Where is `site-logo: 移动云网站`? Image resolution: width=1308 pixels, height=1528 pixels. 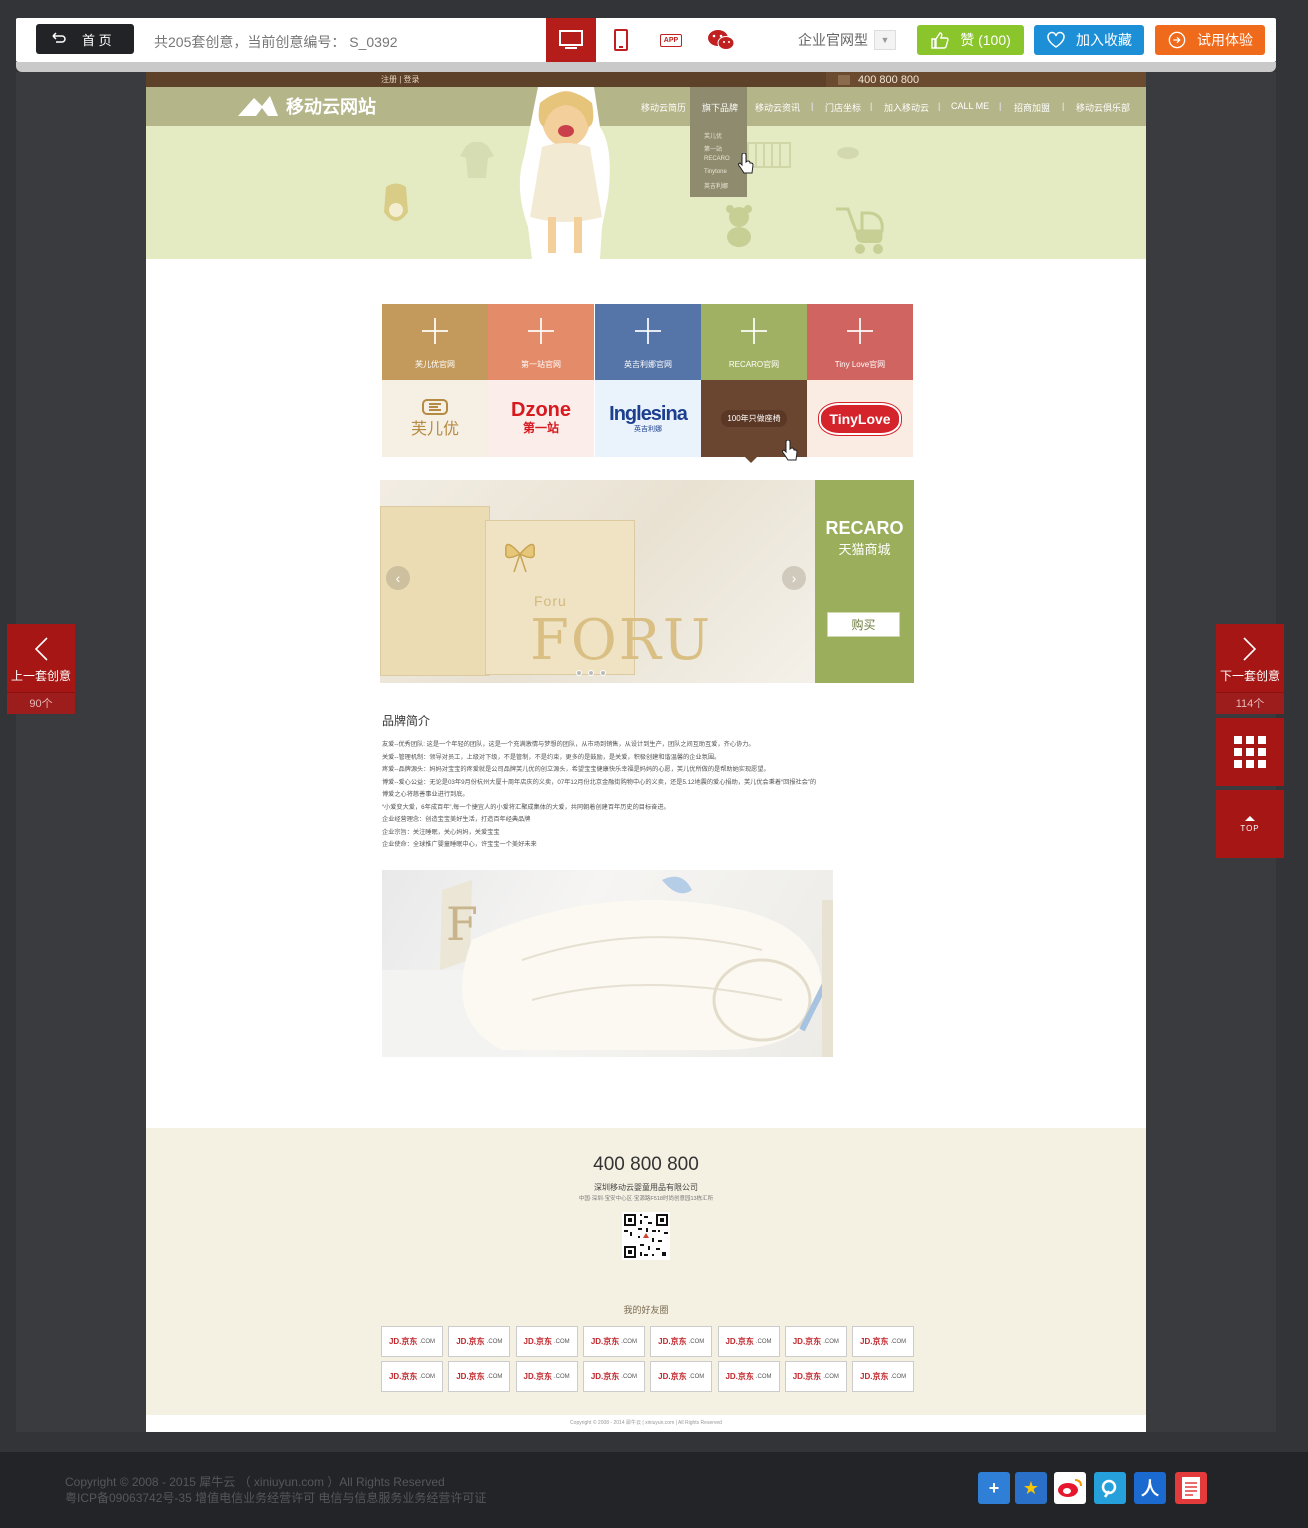 site-logo: 移动云网站 is located at coordinates (306, 106).